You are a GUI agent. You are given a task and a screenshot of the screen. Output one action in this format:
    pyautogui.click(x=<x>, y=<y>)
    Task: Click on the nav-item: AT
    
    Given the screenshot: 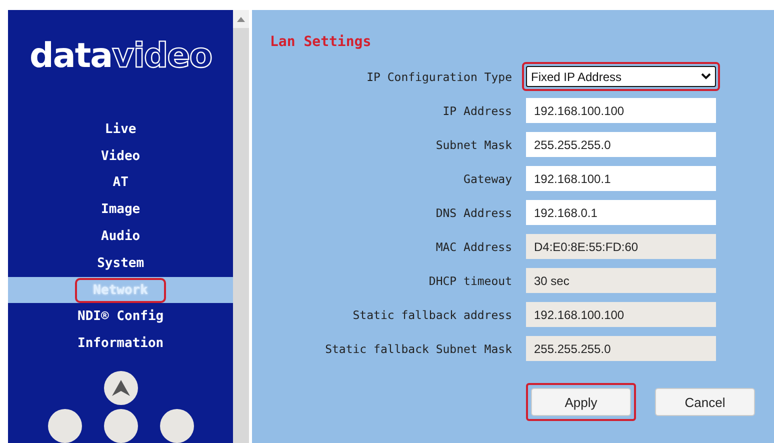 What is the action you would take?
    pyautogui.click(x=120, y=183)
    